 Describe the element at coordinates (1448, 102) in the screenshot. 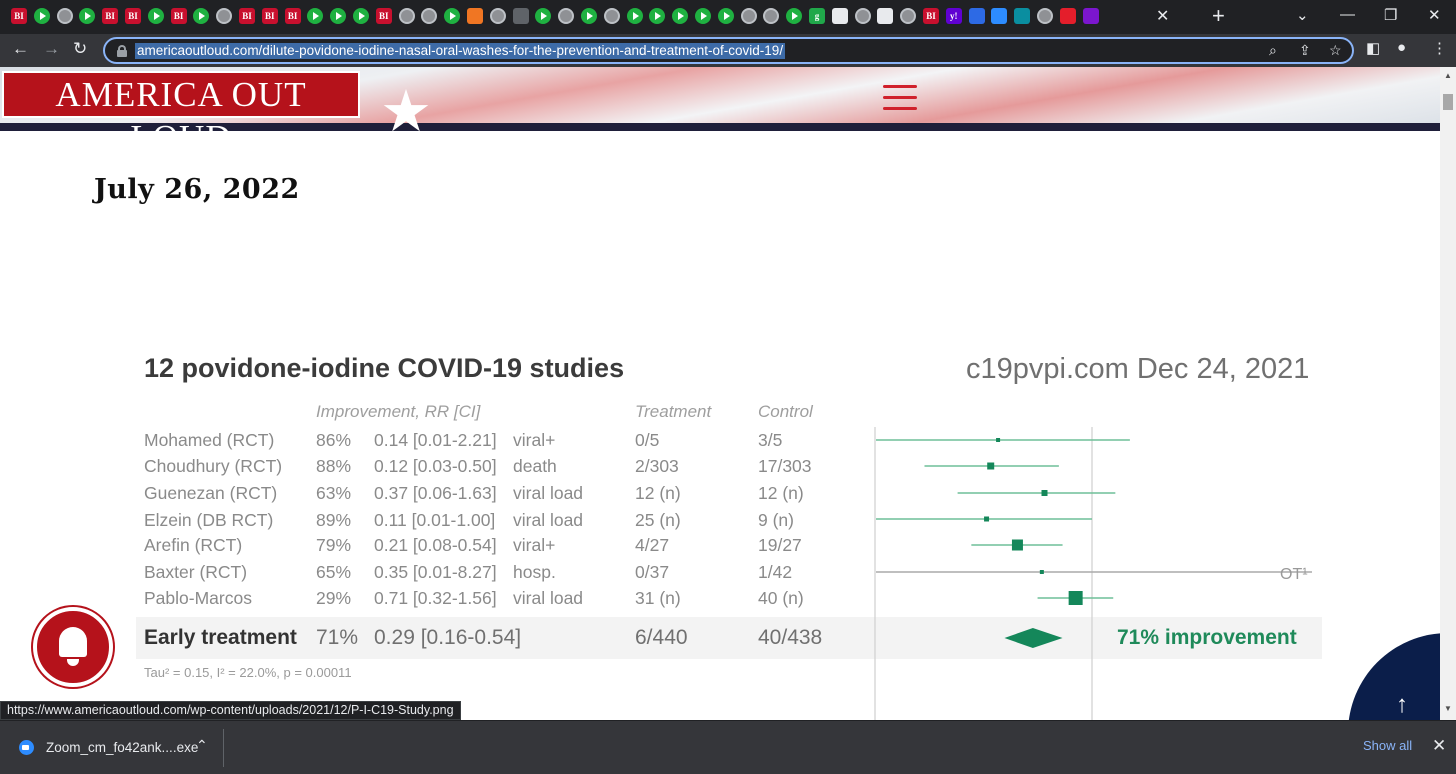

I see `scrollbar-thumb` at that location.